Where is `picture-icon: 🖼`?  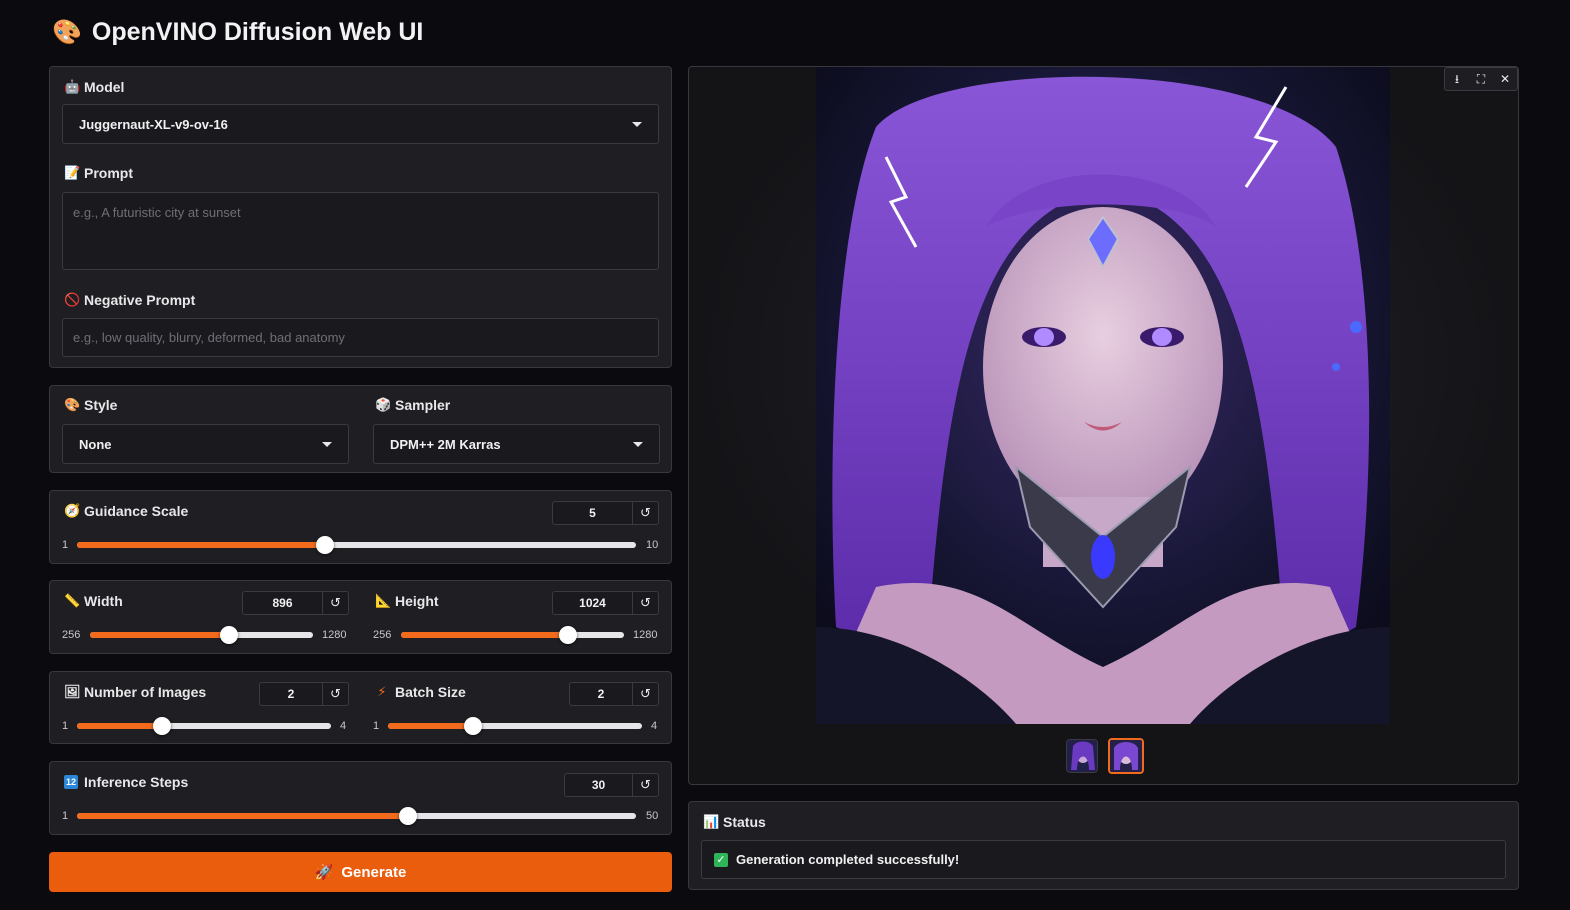
picture-icon: 🖼 is located at coordinates (72, 691).